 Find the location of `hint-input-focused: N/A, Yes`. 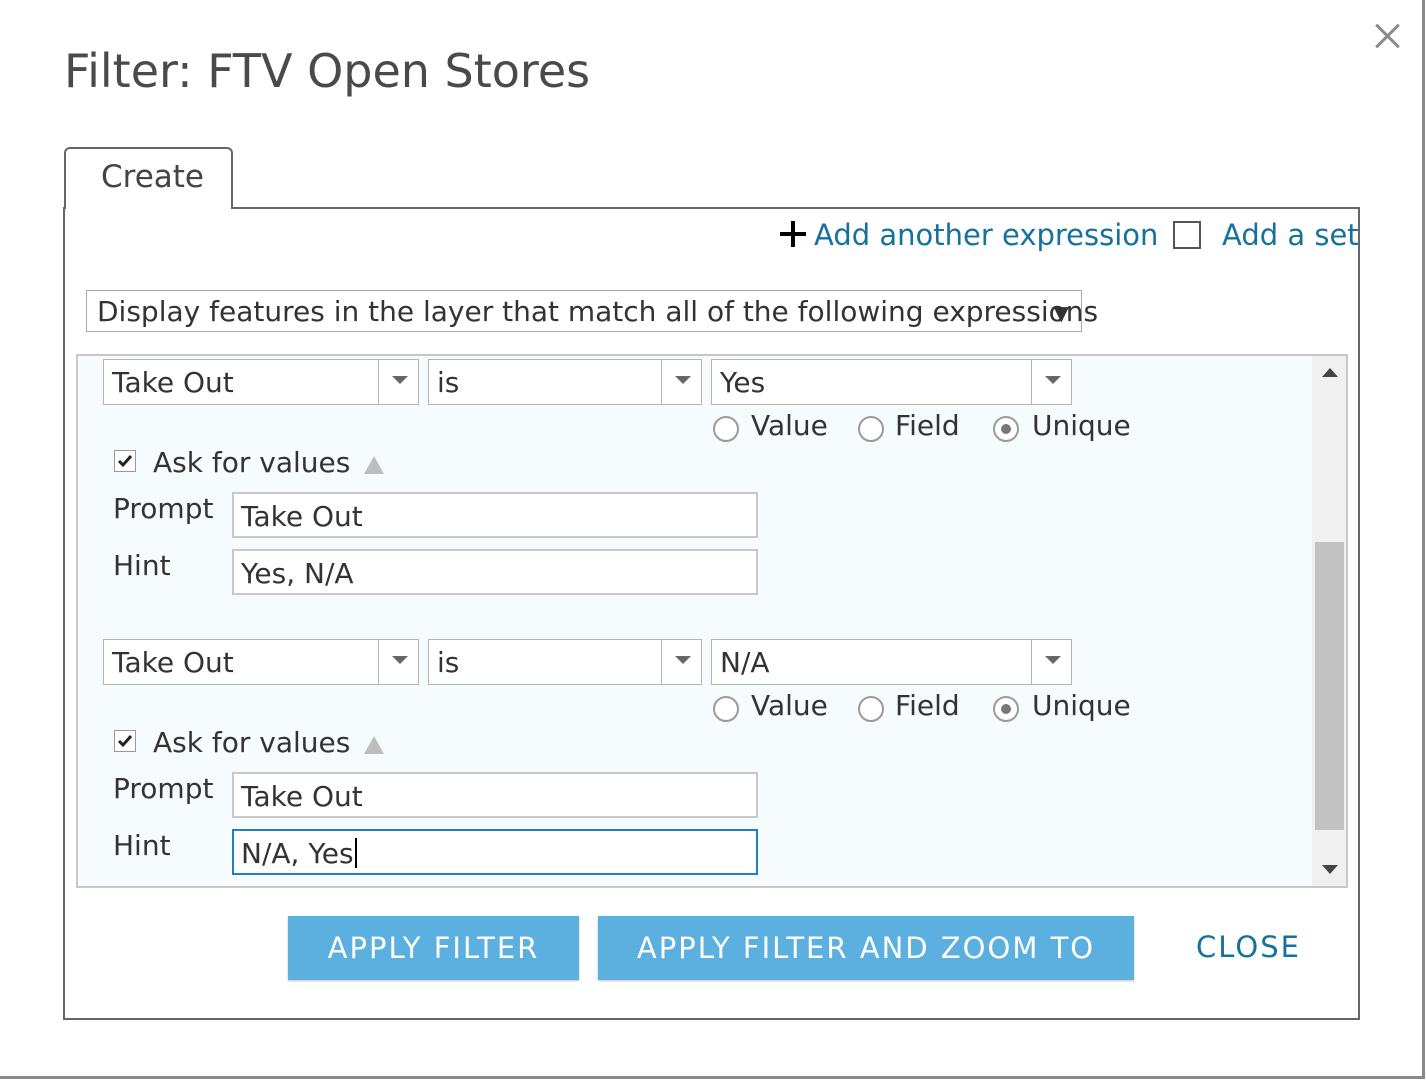

hint-input-focused: N/A, Yes is located at coordinates (495, 852).